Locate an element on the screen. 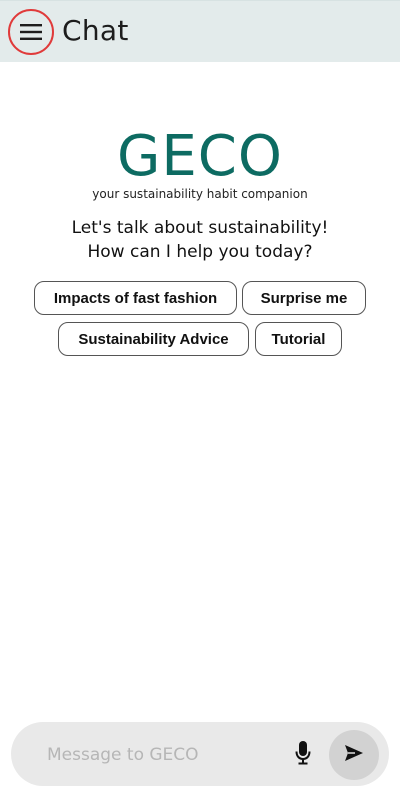 This screenshot has height=800, width=400. microphone-icon is located at coordinates (303, 755).